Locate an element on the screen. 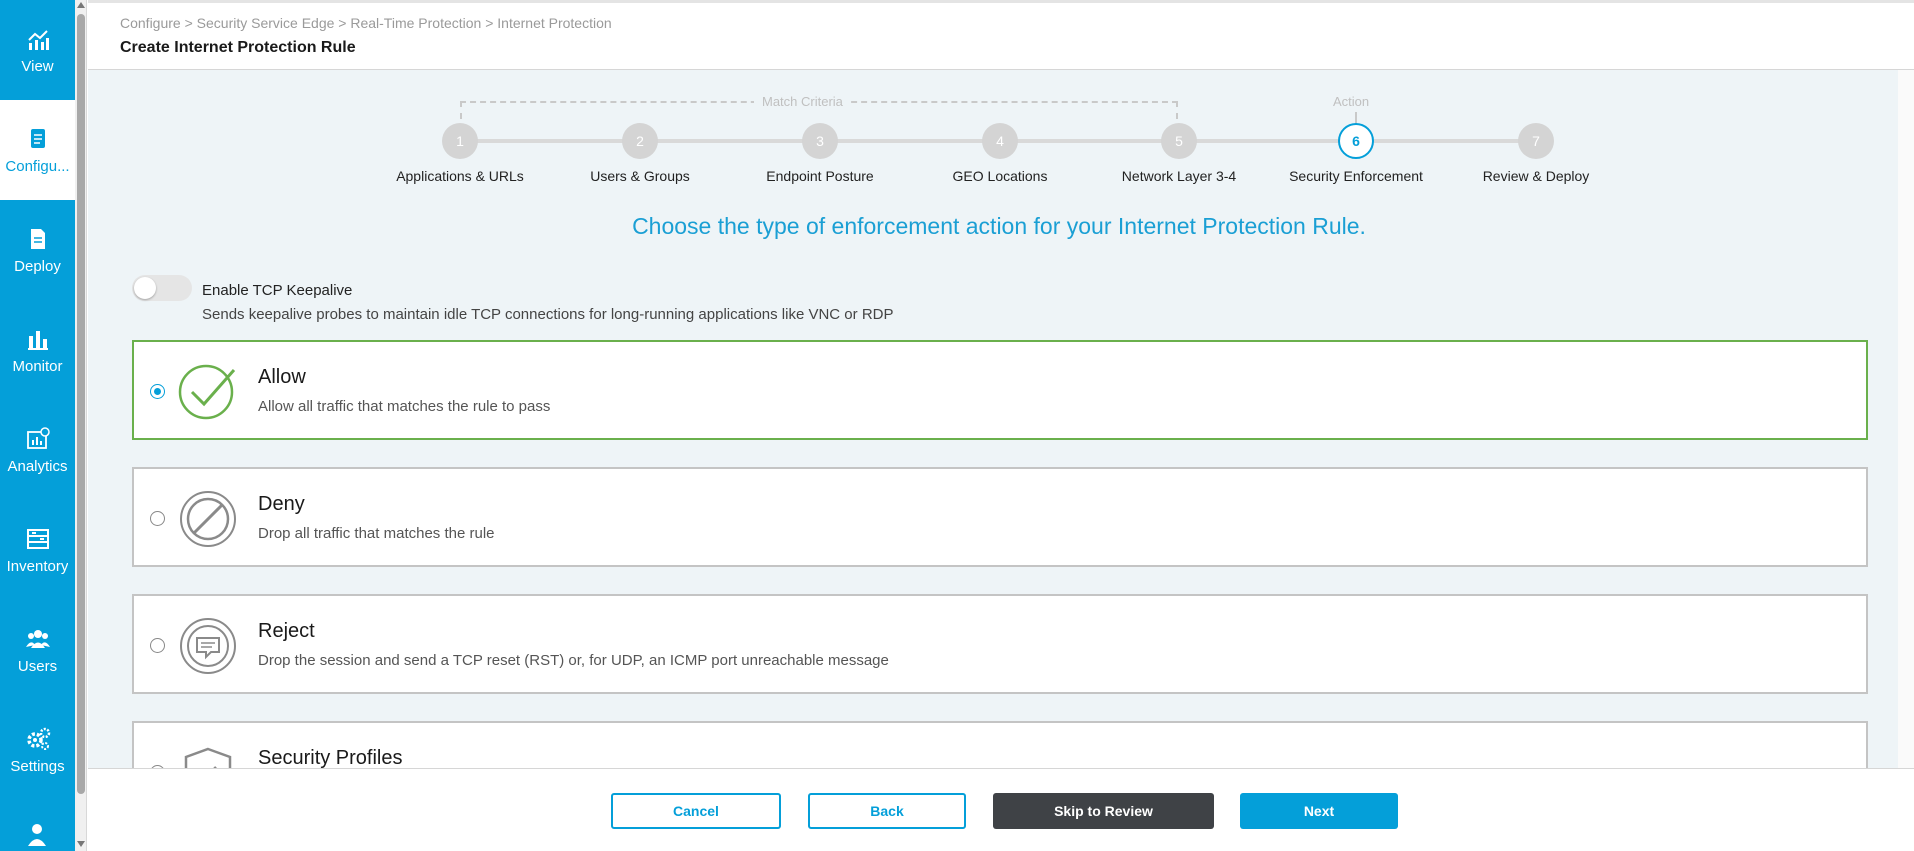 This screenshot has height=851, width=1914. step-4-circle: 4 is located at coordinates (1000, 141).